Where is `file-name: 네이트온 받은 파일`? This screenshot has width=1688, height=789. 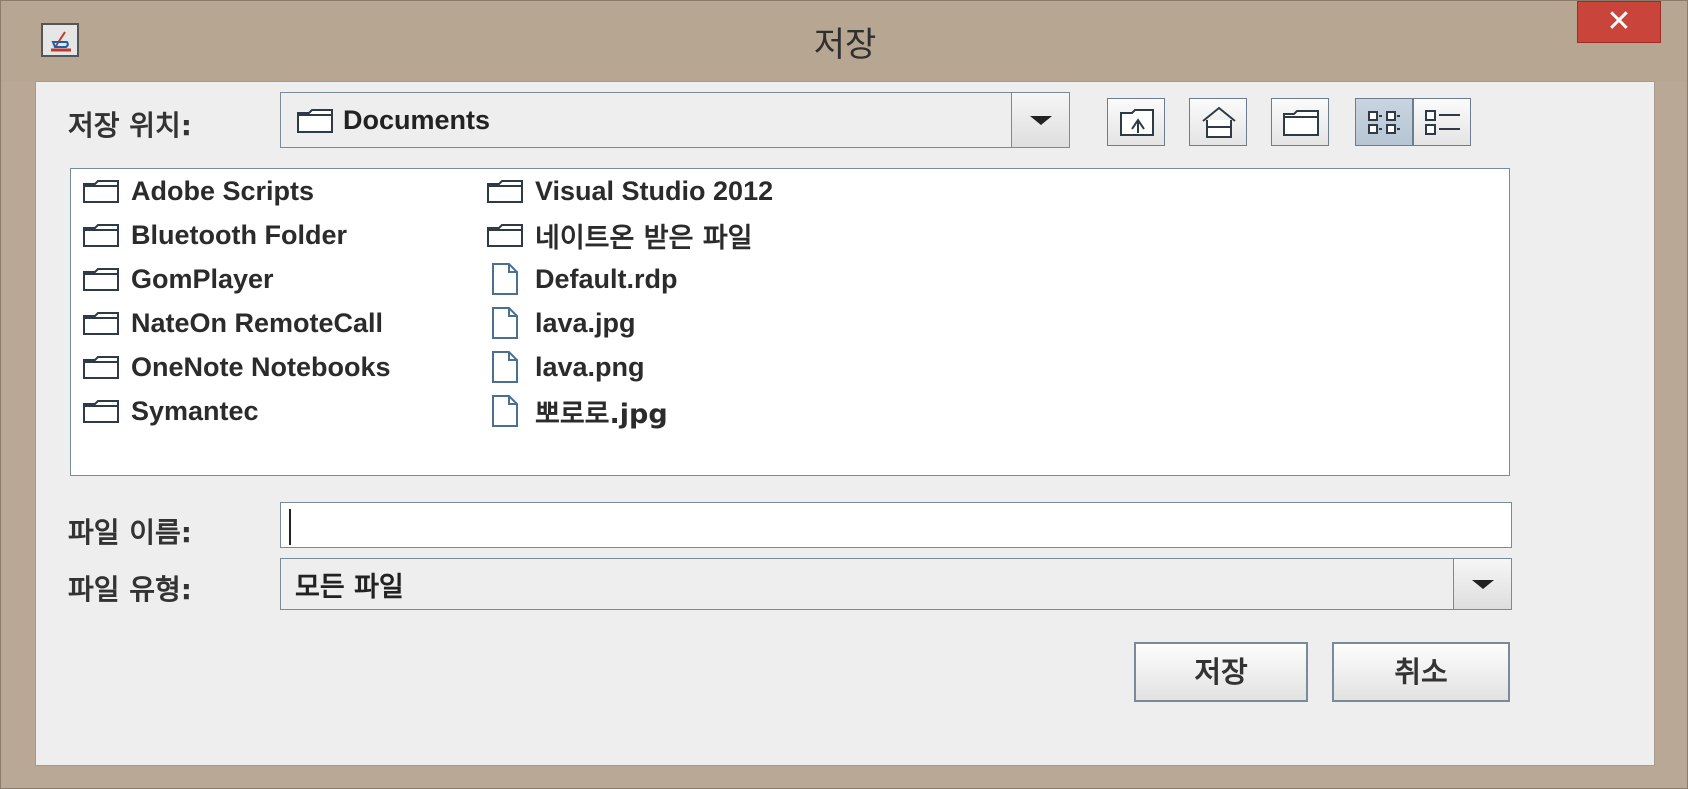
file-name: 네이트온 받은 파일 is located at coordinates (644, 238).